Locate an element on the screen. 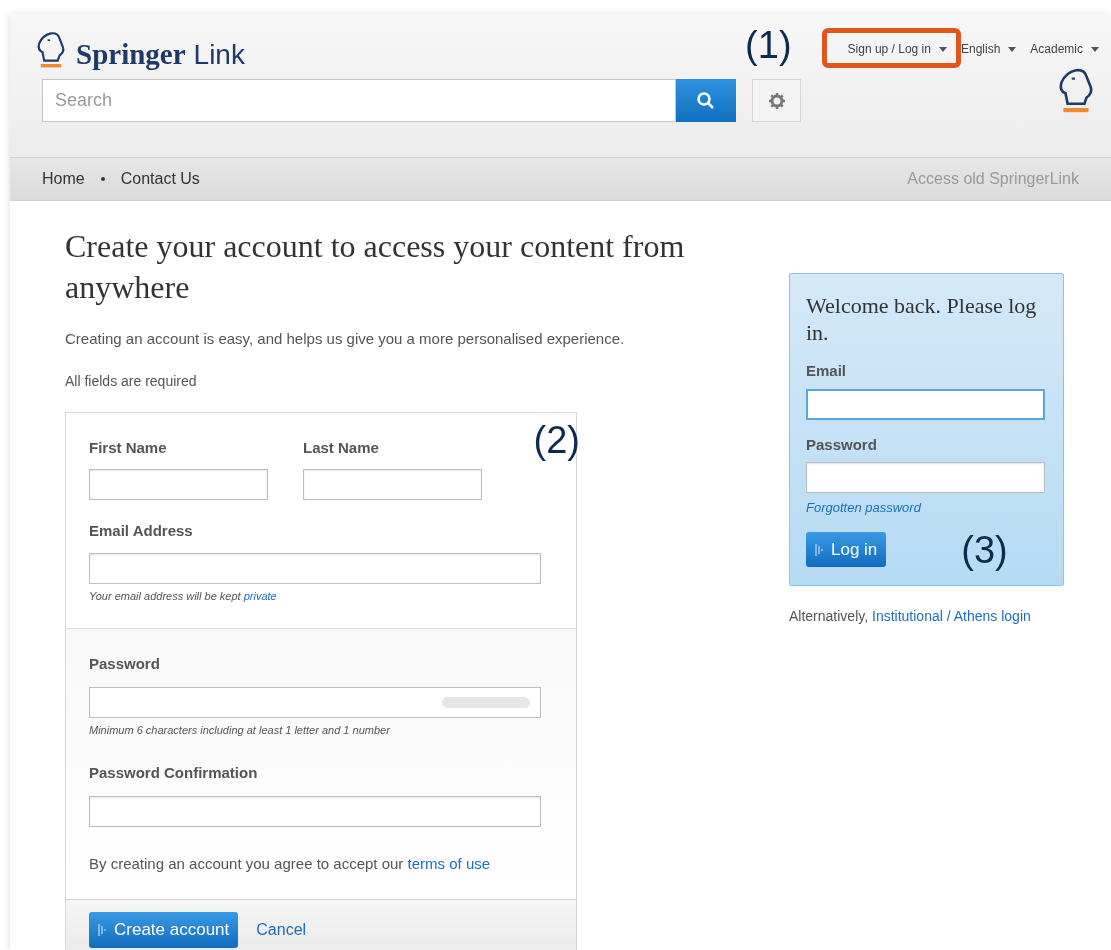  settings-icon is located at coordinates (776, 100).